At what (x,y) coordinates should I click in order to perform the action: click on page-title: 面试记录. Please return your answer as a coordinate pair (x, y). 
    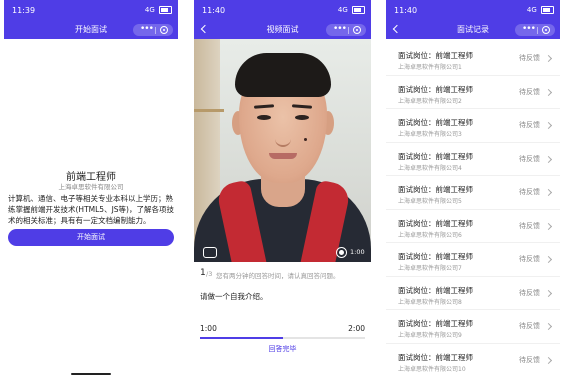
    Looking at the image, I should click on (473, 29).